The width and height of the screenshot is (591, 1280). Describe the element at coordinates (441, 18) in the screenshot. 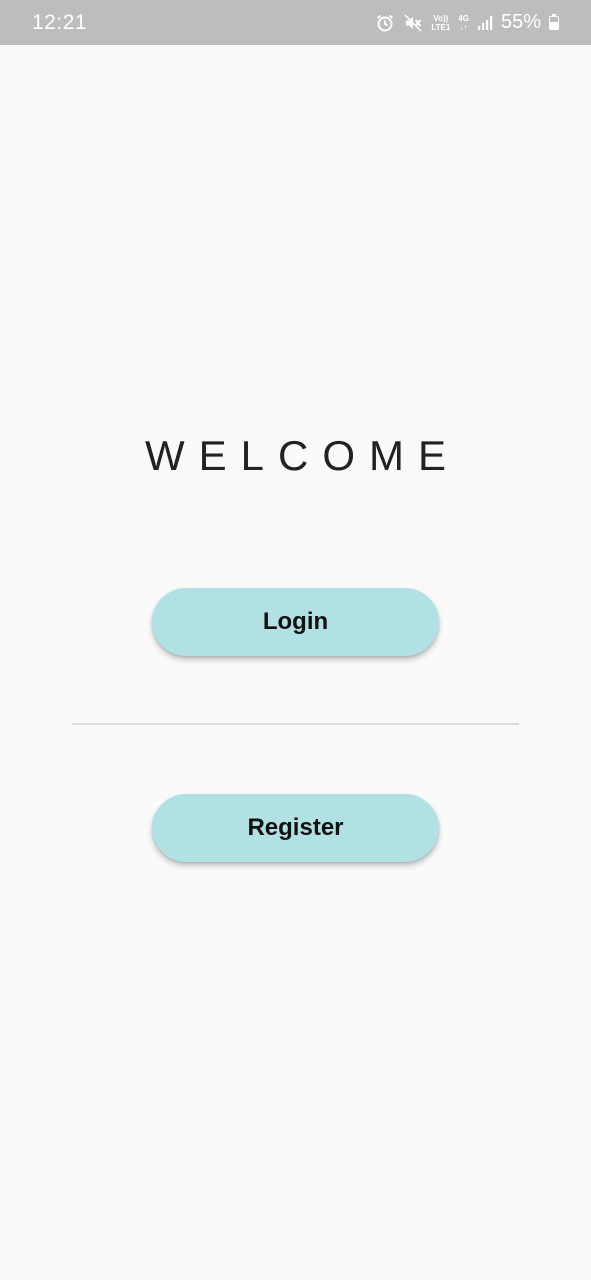

I see `volte-top-label: Vo))` at that location.